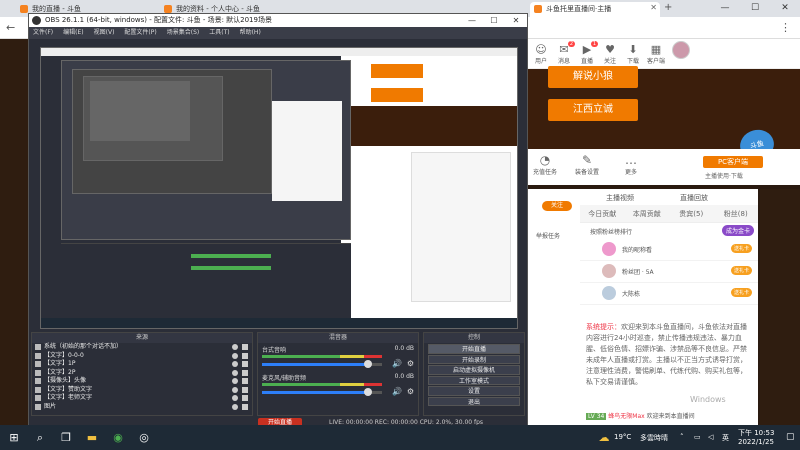  What do you see at coordinates (587, 53) in the screenshot?
I see `header-live-icon: ▶ 直播 1` at bounding box center [587, 53].